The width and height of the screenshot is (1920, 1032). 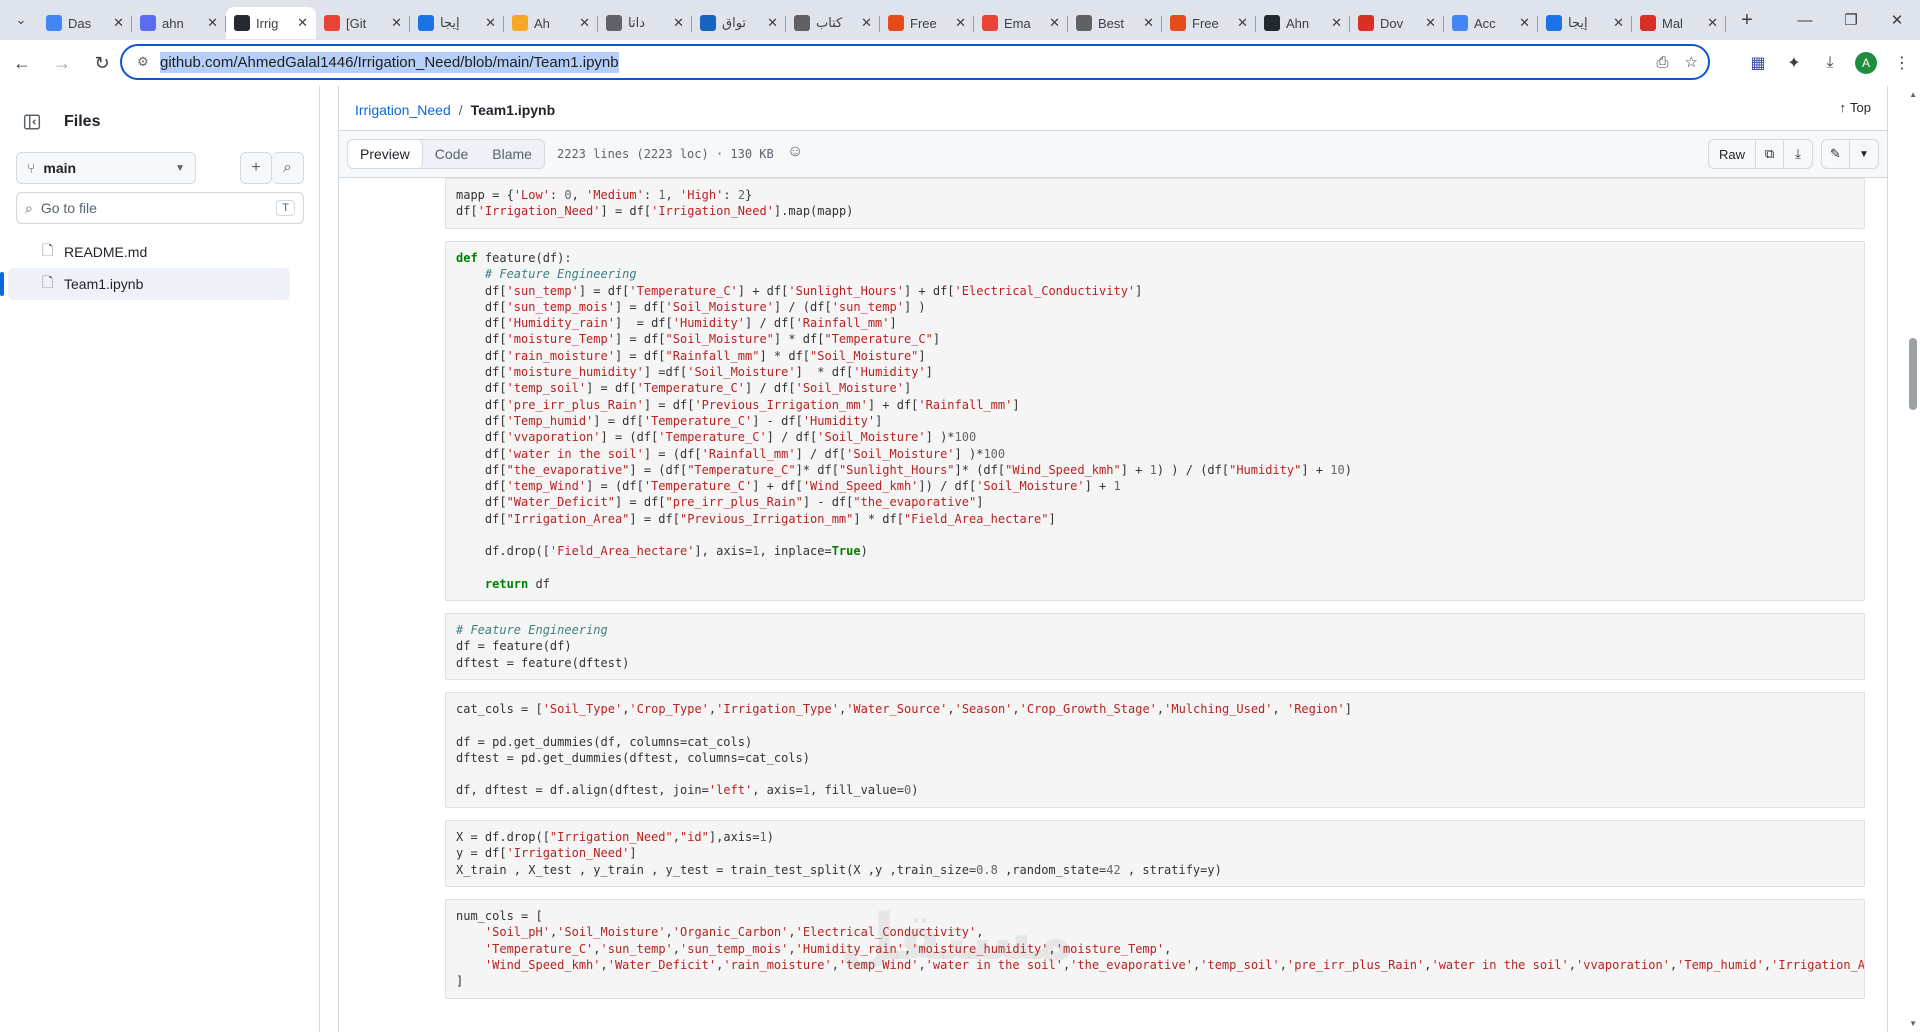 What do you see at coordinates (512, 154) in the screenshot?
I see `tab-blame: Blame` at bounding box center [512, 154].